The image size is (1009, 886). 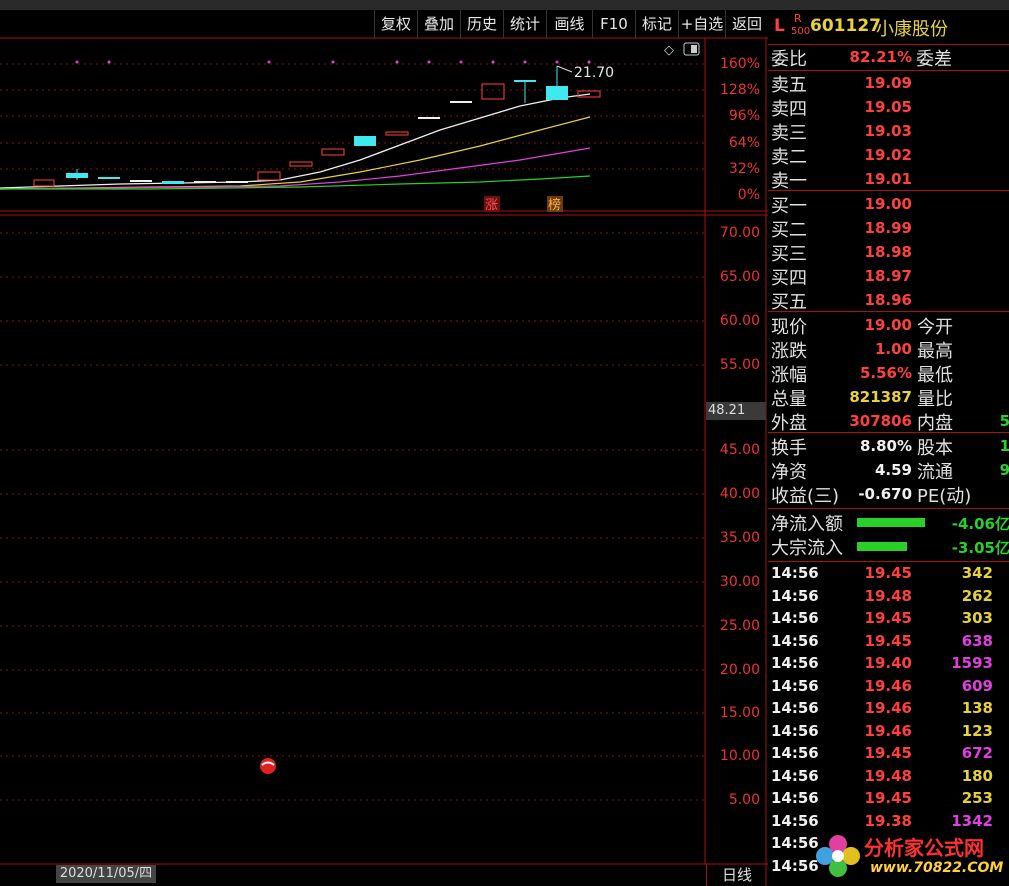 What do you see at coordinates (888, 325) in the screenshot?
I see `stat-value: 19.00` at bounding box center [888, 325].